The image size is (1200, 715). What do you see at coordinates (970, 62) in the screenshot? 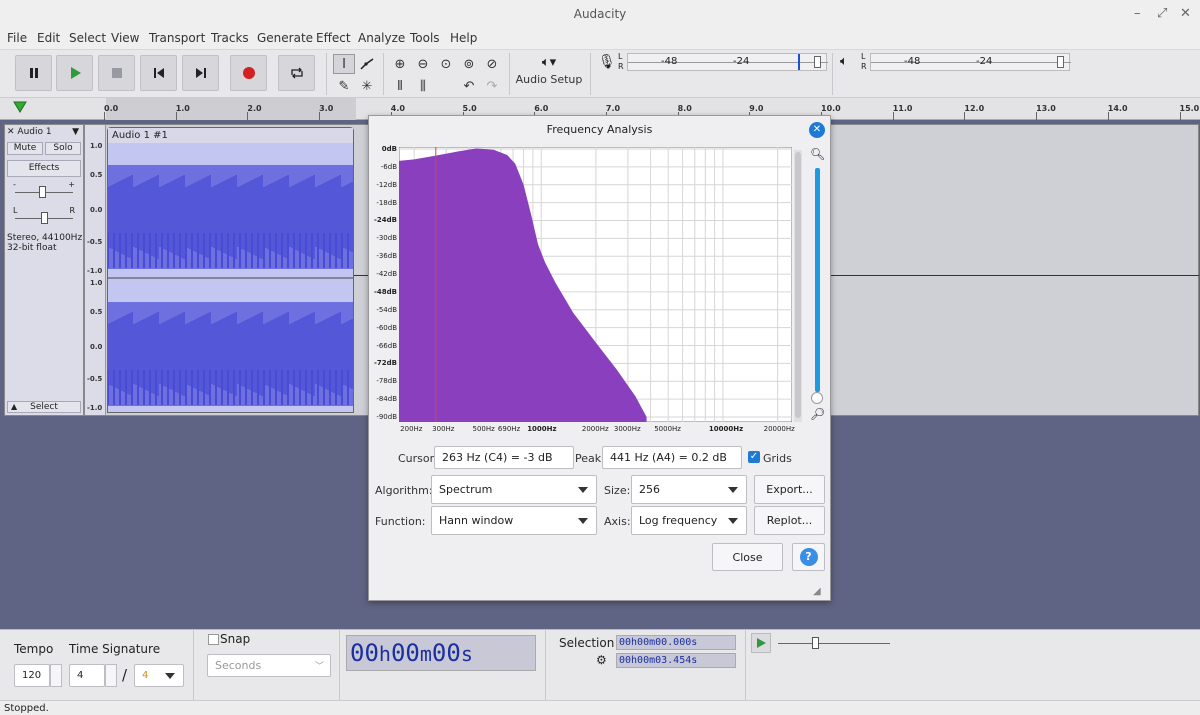
I see `playback-meter: -48 -24` at bounding box center [970, 62].